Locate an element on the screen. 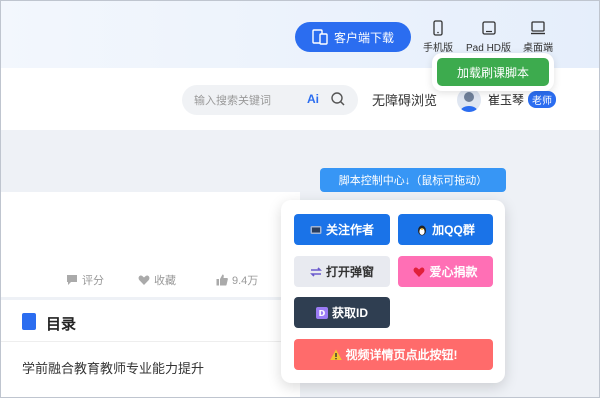 This screenshot has height=398, width=600. search-input: 输入搜索关键词 Ai is located at coordinates (270, 100).